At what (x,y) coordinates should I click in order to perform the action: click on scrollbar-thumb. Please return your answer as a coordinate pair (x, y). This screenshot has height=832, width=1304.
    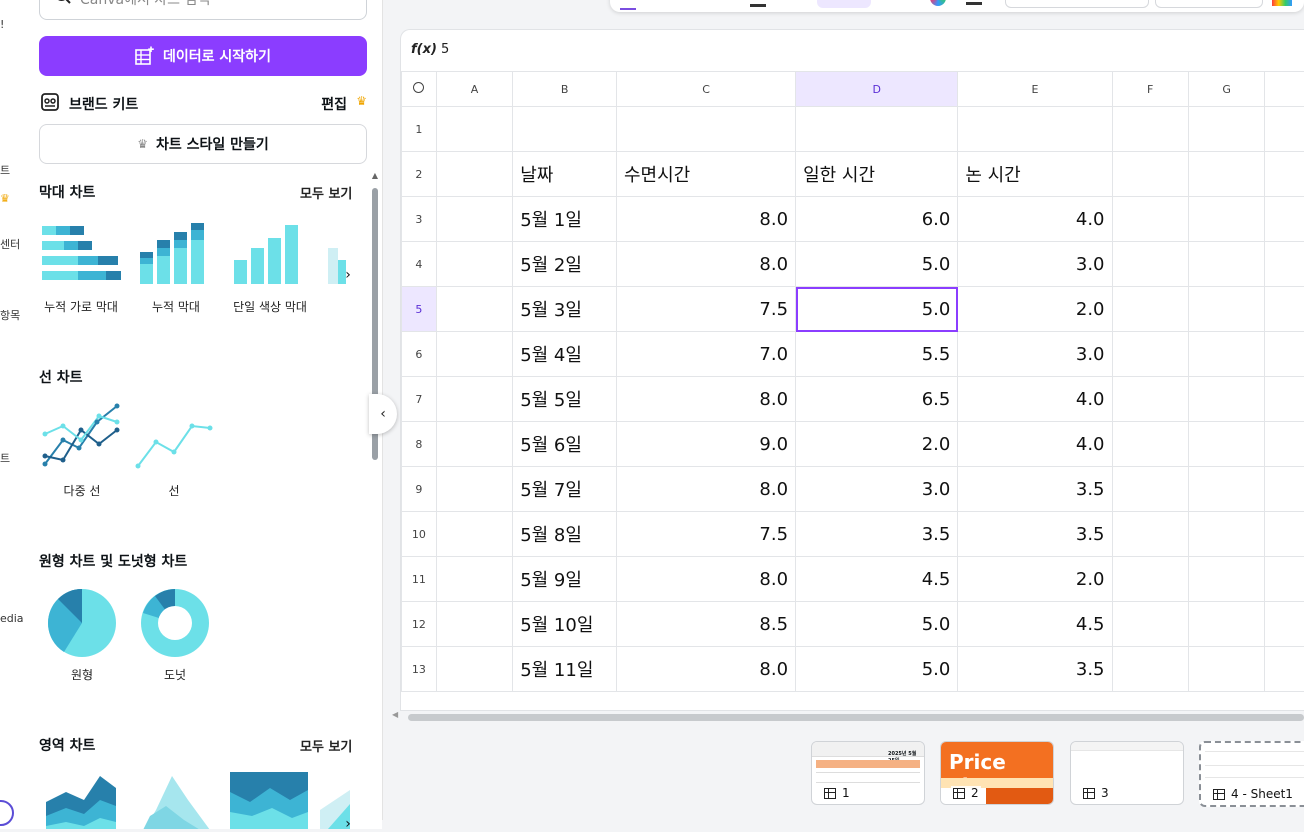
    Looking at the image, I should click on (856, 717).